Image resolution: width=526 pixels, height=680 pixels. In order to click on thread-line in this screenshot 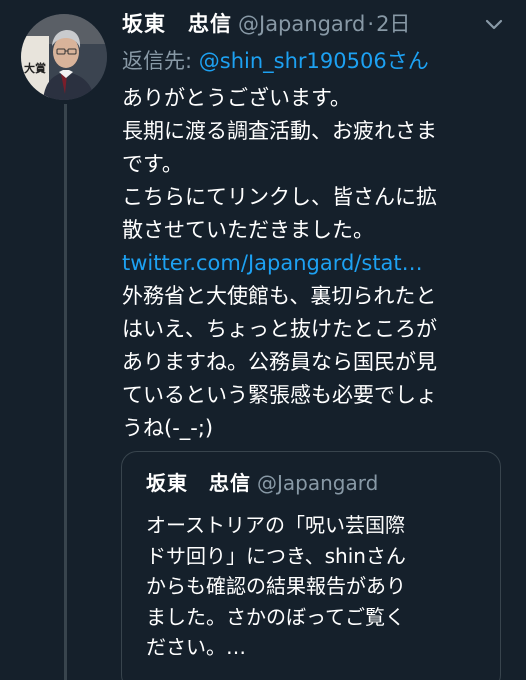, I will do `click(65, 392)`.